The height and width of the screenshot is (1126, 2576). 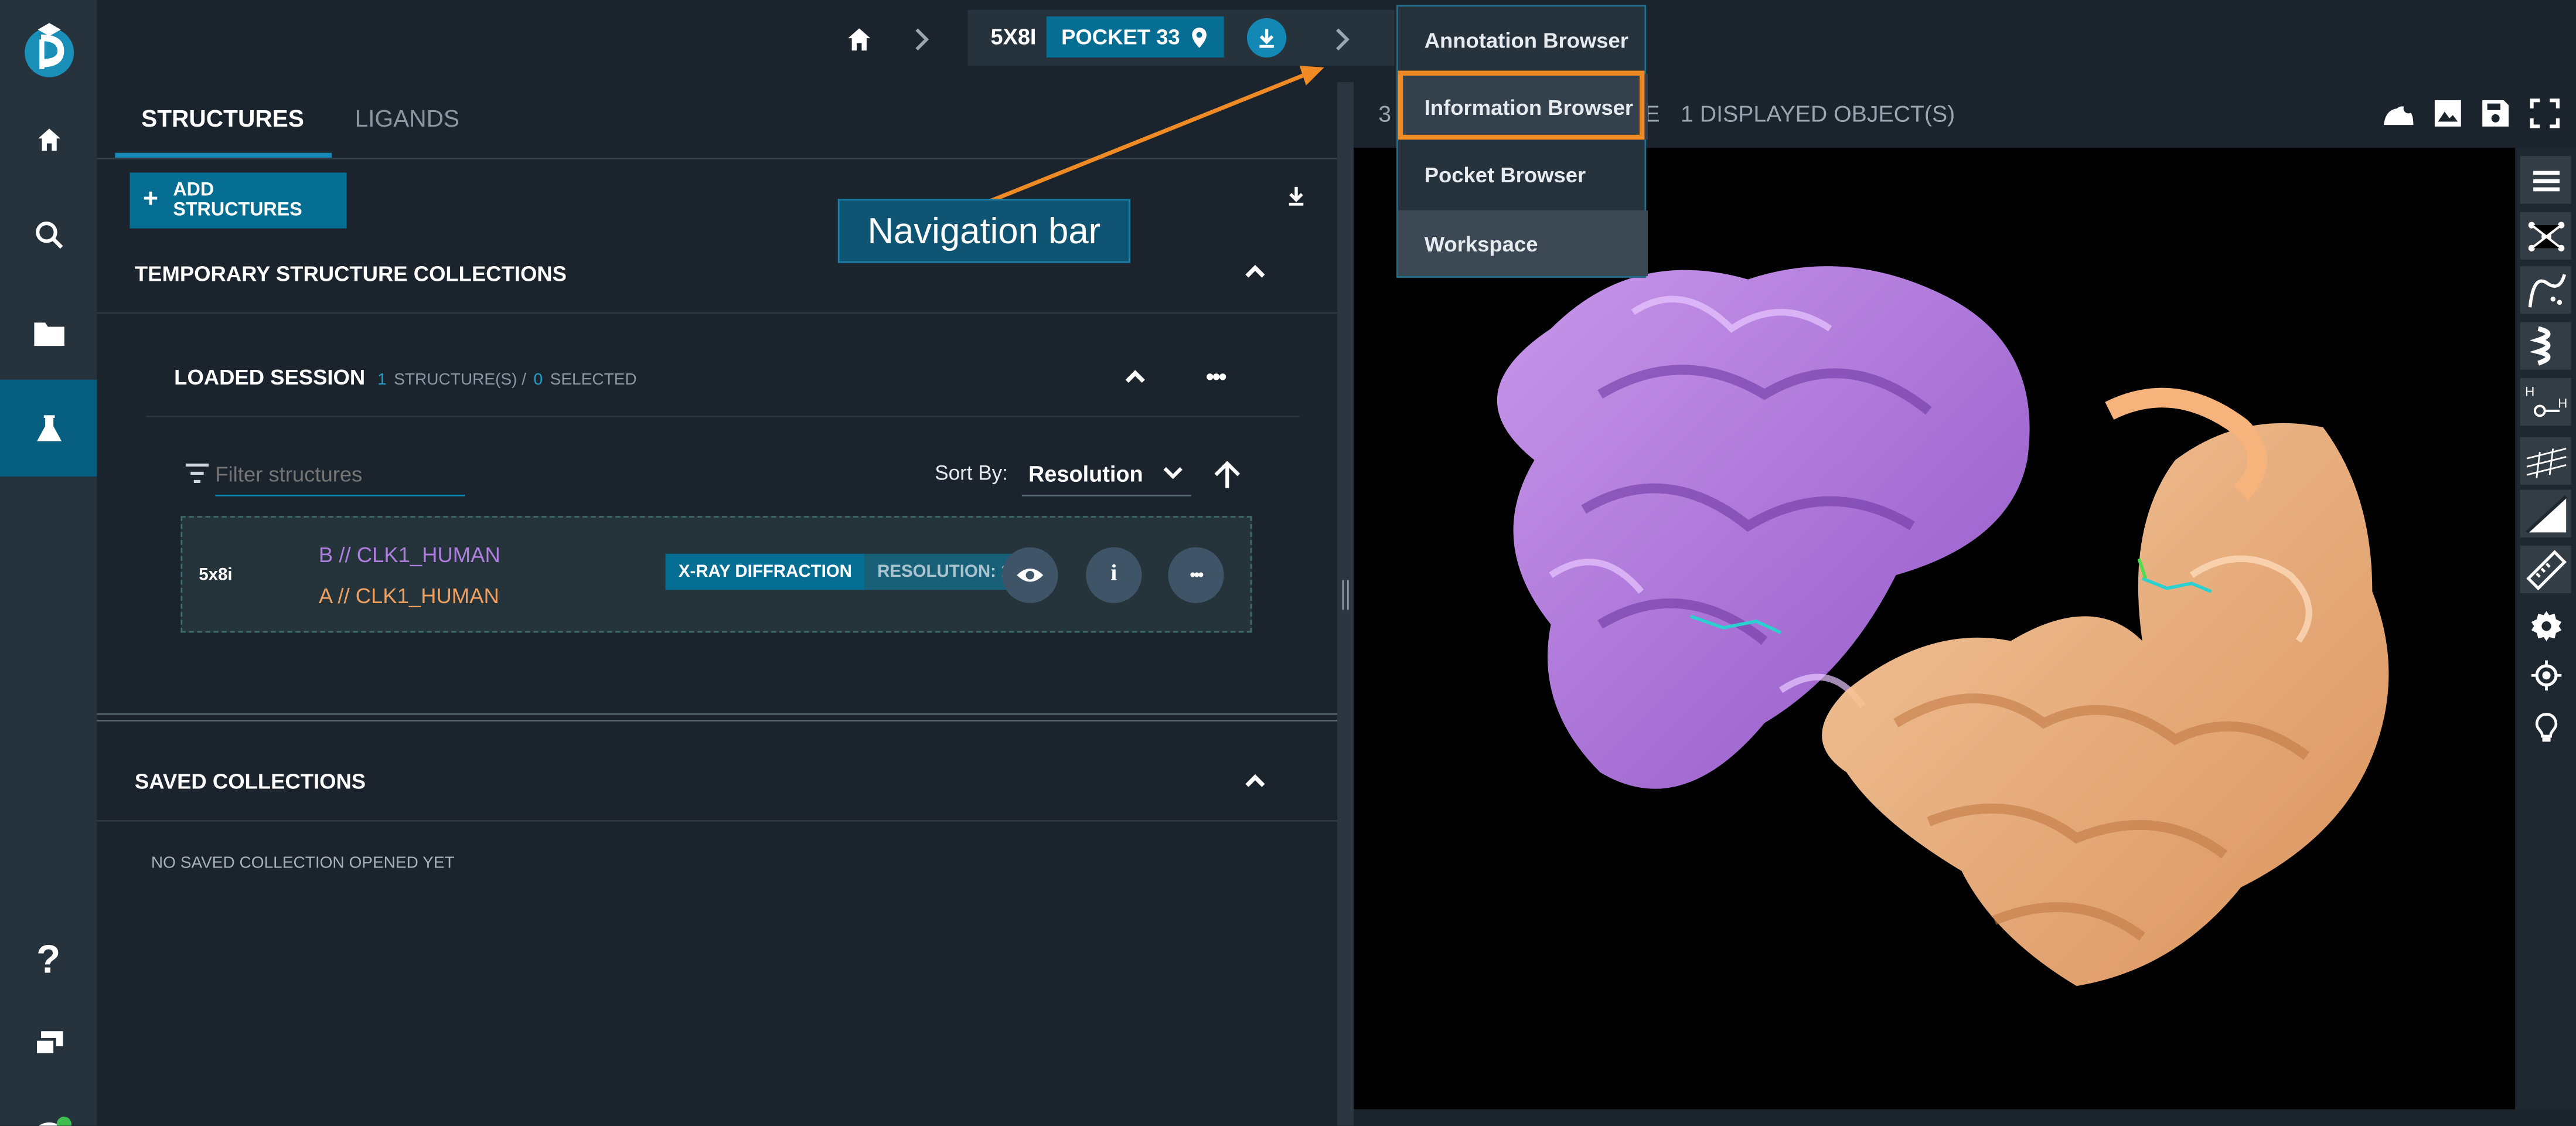 I want to click on pocket-label: POCKET 33, so click(x=1120, y=37).